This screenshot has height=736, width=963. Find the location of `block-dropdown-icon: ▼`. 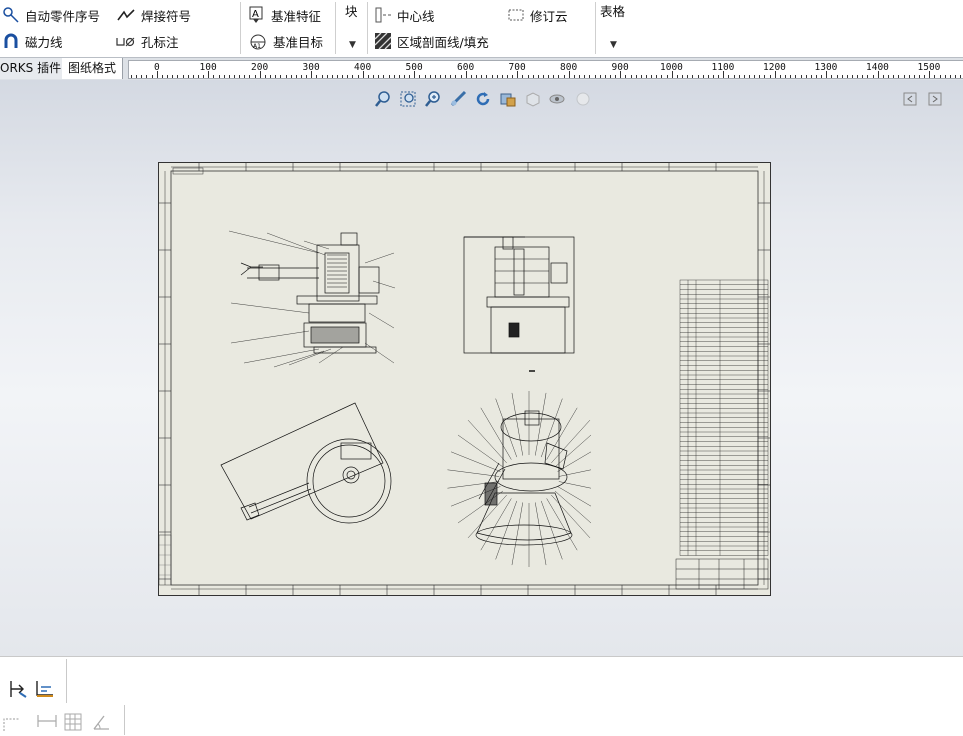

block-dropdown-icon: ▼ is located at coordinates (352, 45).